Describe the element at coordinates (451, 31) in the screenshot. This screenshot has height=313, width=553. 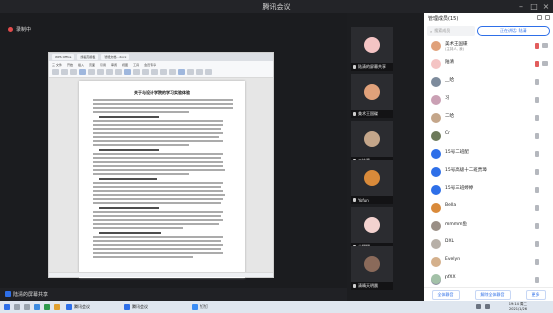
I see `member-search-input: ⌕ 搜索成员` at that location.